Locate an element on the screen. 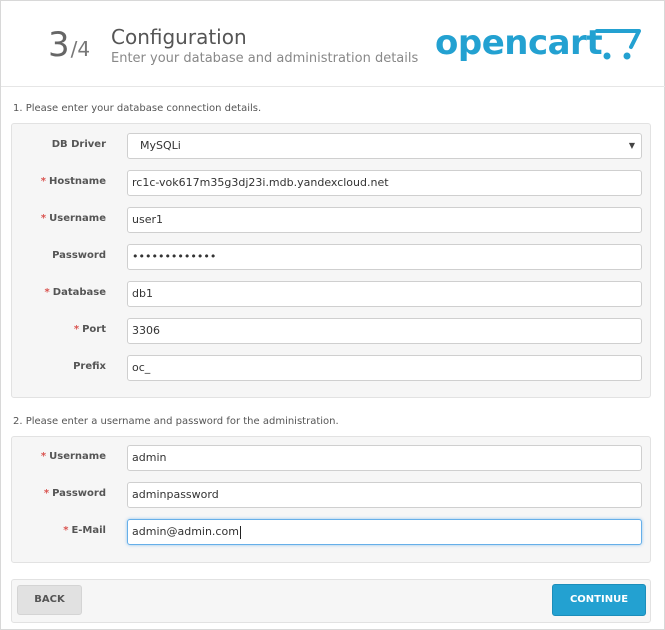  db-database-row: * Database db1 is located at coordinates (332, 294).